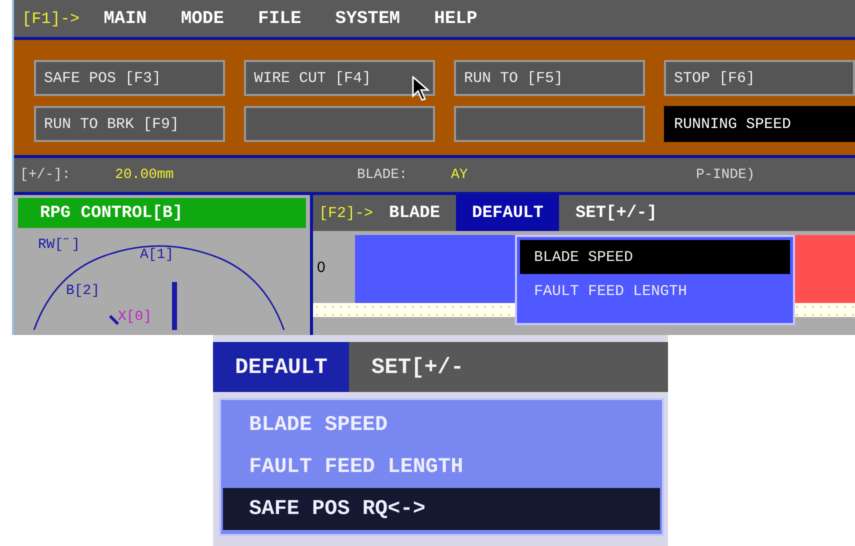 The image size is (855, 546). I want to click on tab-prefix: [F2]->, so click(346, 214).